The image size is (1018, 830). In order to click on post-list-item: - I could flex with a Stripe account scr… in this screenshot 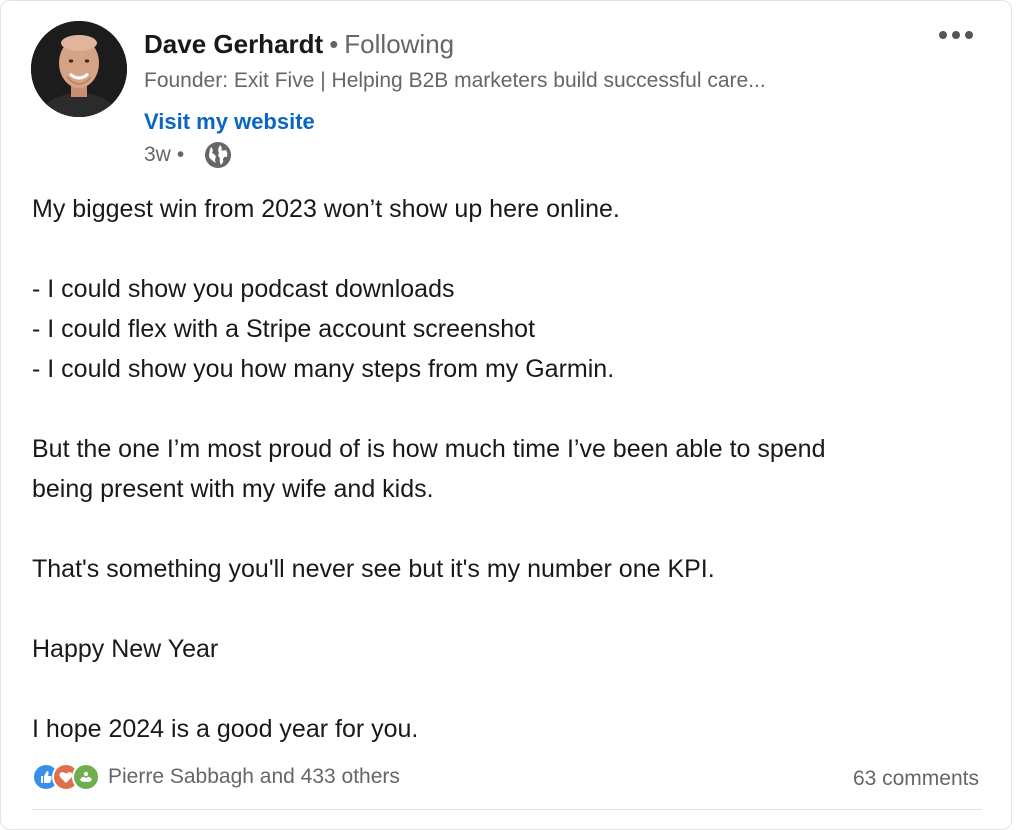, I will do `click(284, 329)`.